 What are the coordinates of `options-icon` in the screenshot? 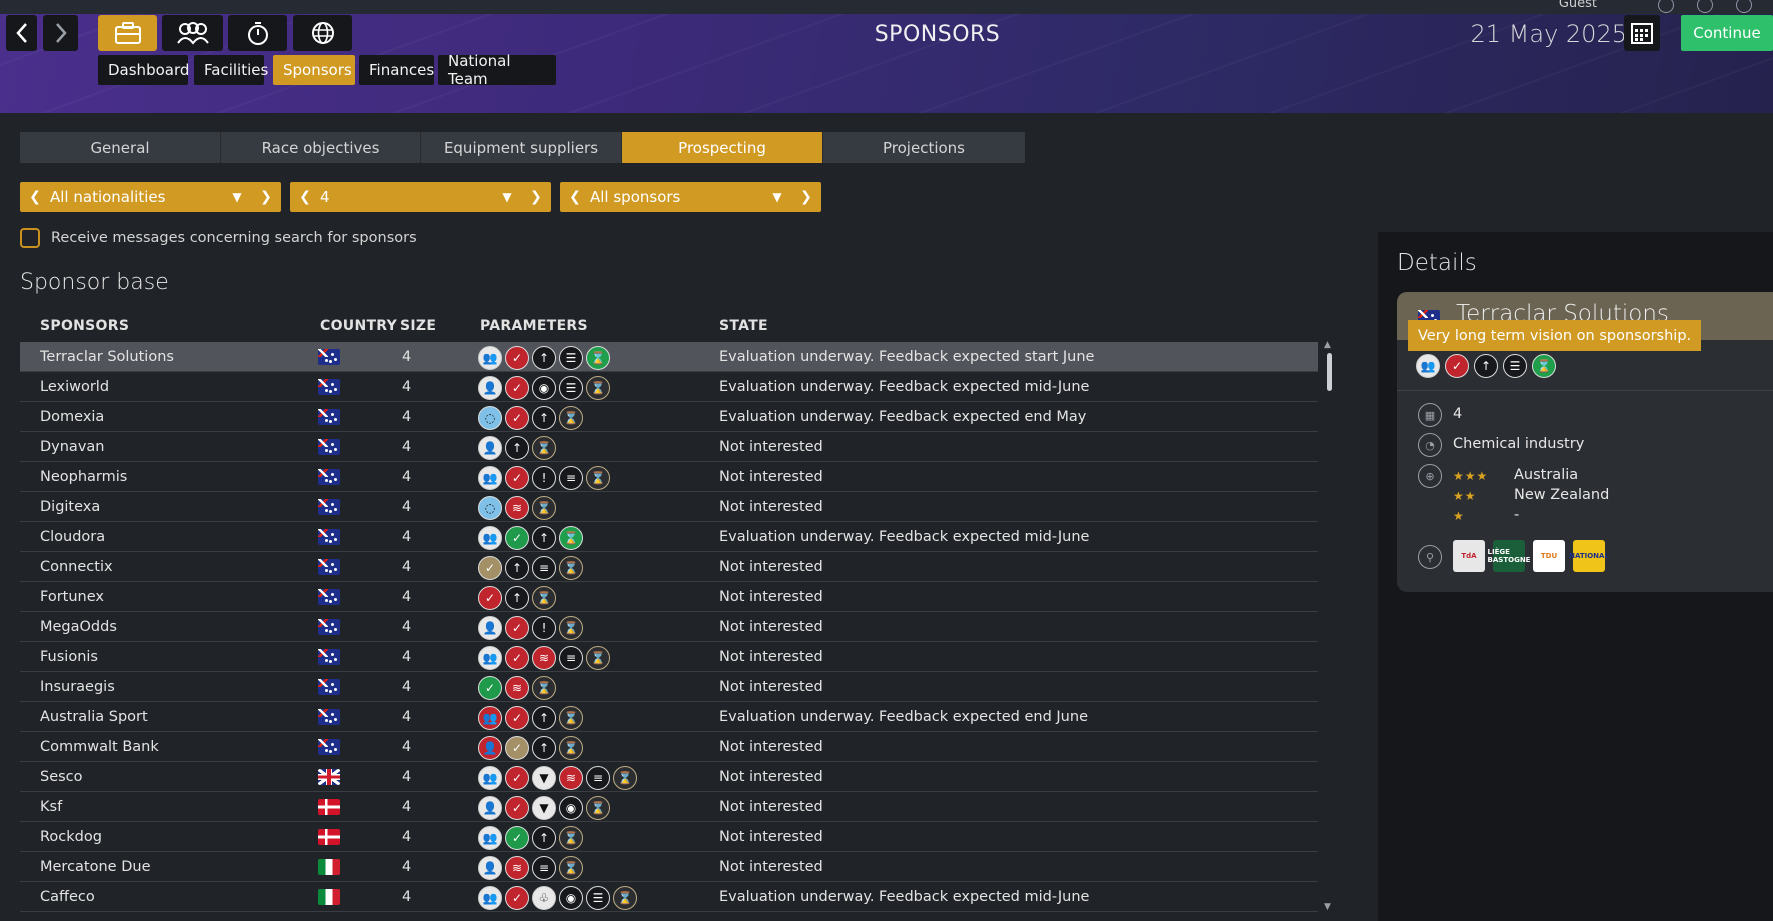 It's located at (1705, 6).